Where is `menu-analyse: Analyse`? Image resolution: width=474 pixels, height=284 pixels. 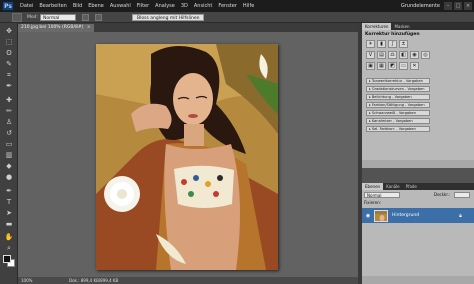 menu-analyse: Analyse is located at coordinates (165, 6).